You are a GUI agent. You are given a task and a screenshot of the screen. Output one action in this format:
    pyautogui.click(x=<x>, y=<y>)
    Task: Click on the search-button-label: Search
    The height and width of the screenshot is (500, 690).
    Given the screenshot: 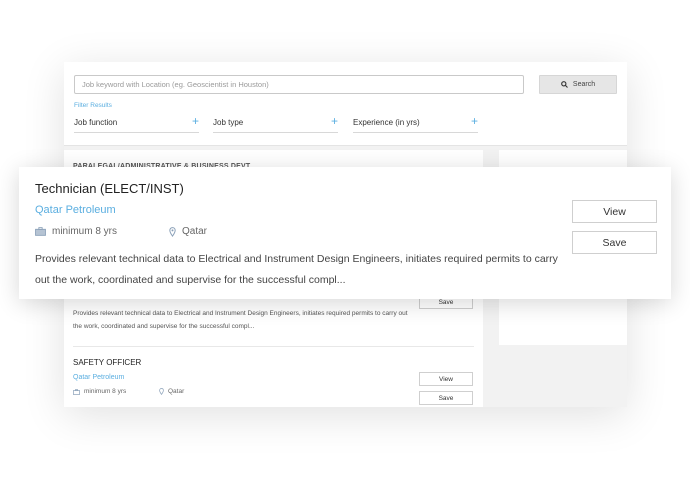 What is the action you would take?
    pyautogui.click(x=584, y=84)
    